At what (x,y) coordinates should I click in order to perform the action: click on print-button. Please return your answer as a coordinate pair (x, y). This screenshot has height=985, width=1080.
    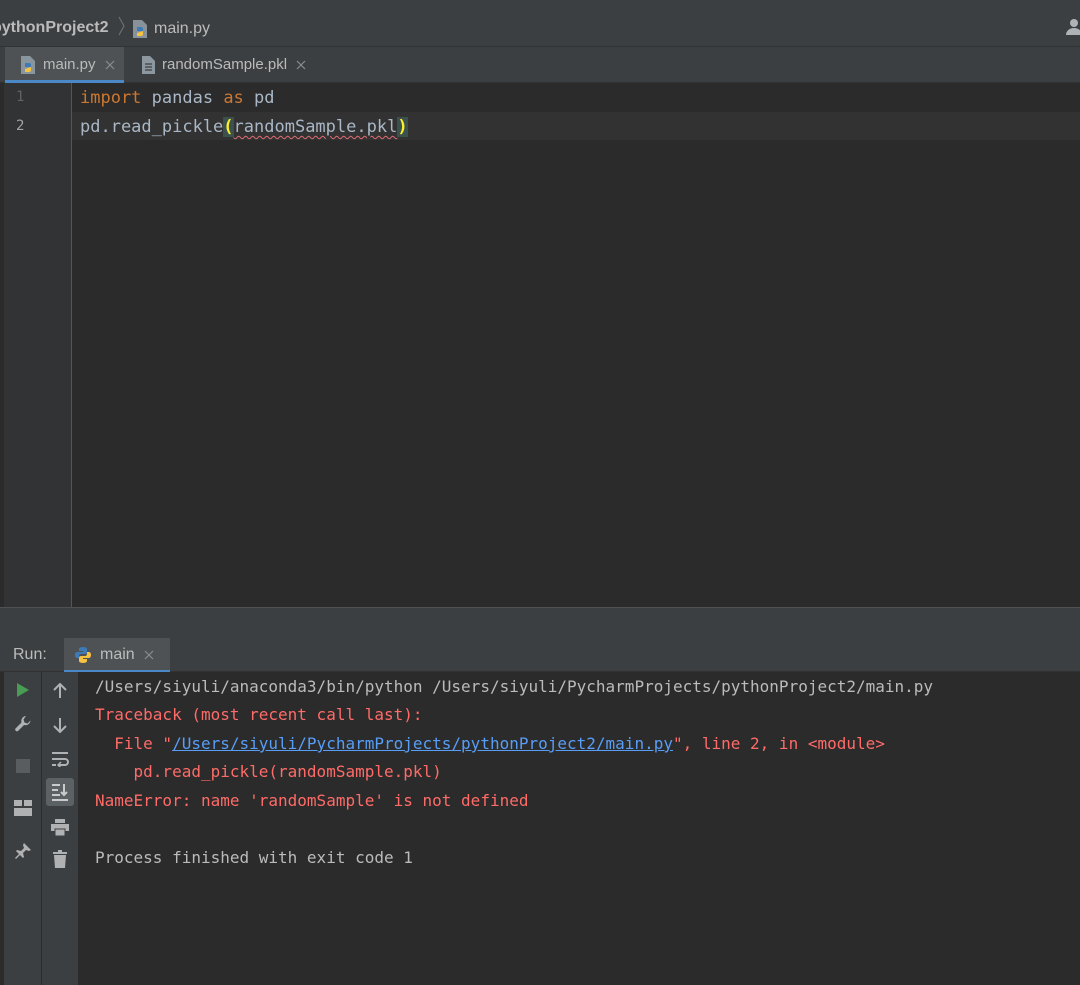
    Looking at the image, I should click on (60, 827).